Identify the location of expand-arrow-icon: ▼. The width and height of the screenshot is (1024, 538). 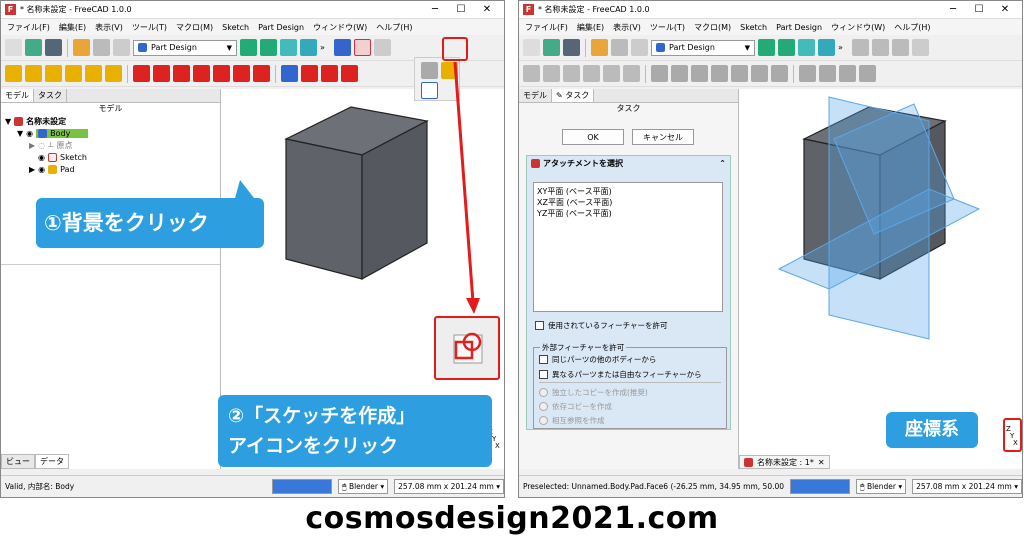
(8, 121).